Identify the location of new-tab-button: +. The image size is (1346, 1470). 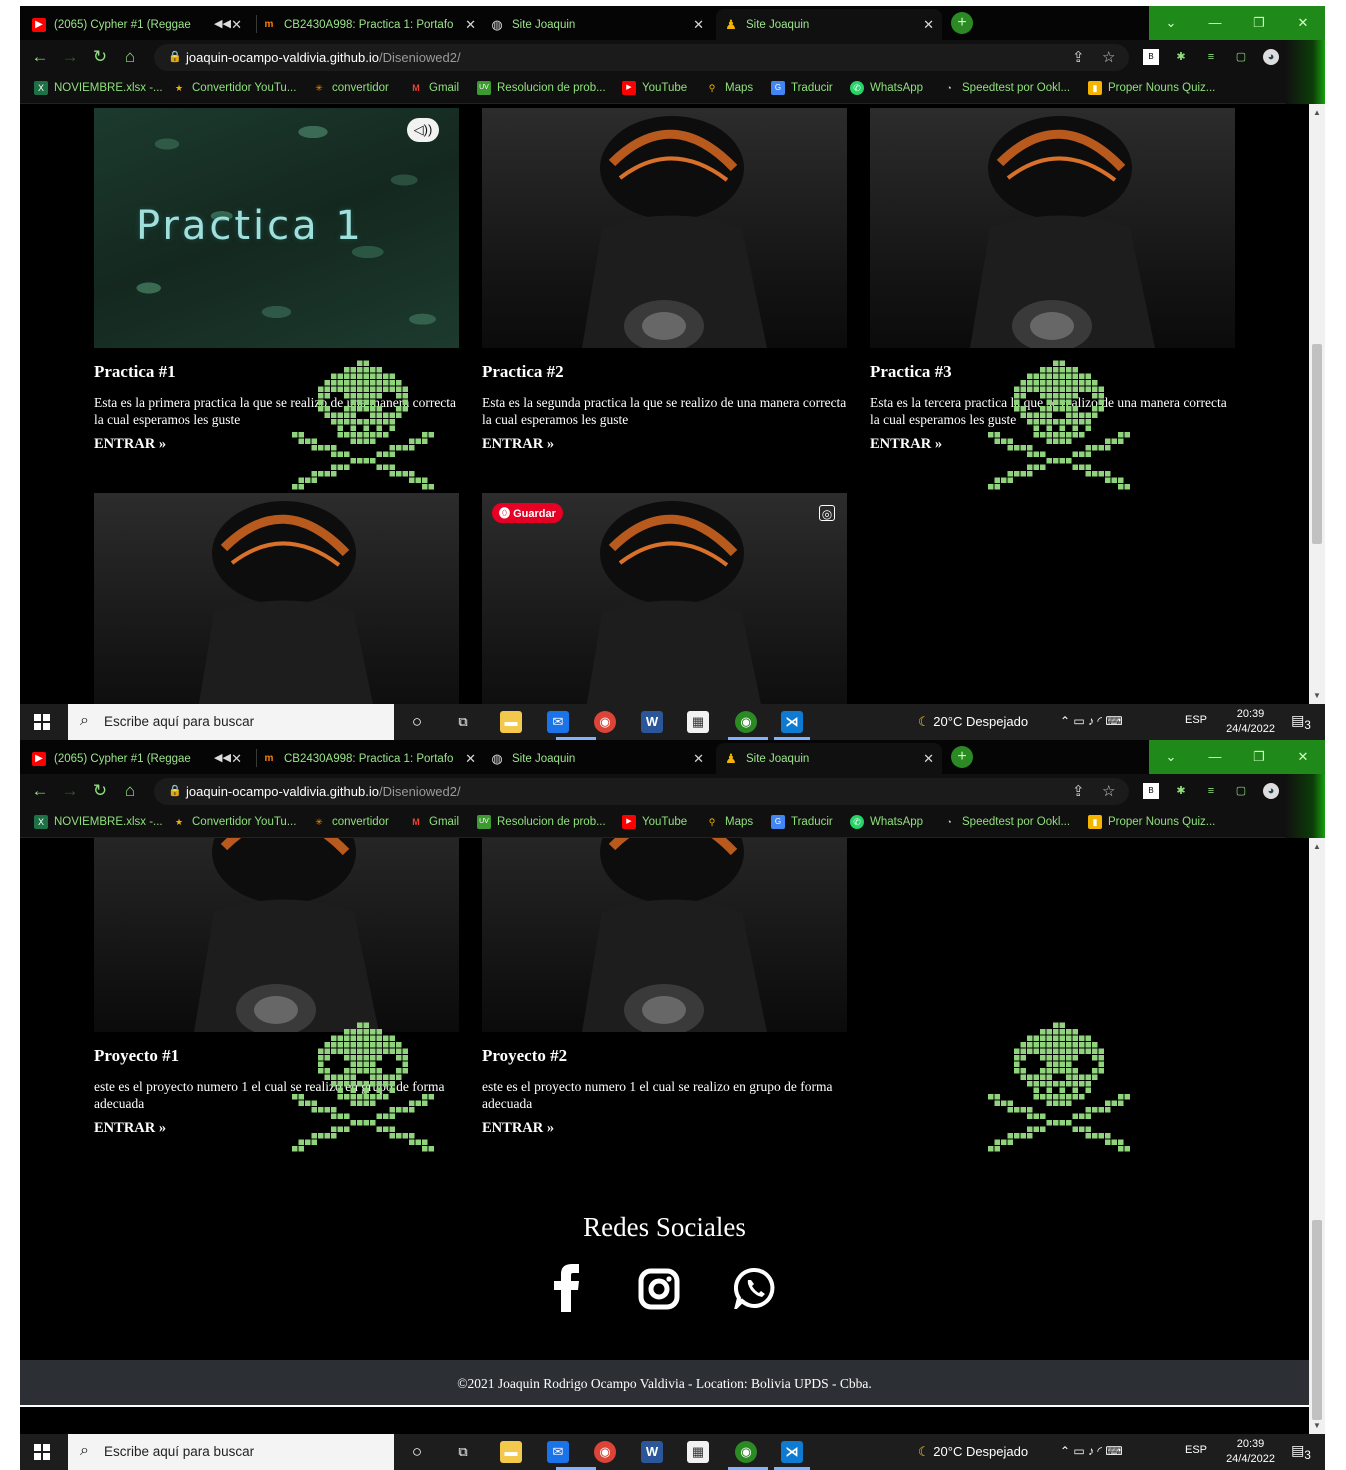
(962, 757).